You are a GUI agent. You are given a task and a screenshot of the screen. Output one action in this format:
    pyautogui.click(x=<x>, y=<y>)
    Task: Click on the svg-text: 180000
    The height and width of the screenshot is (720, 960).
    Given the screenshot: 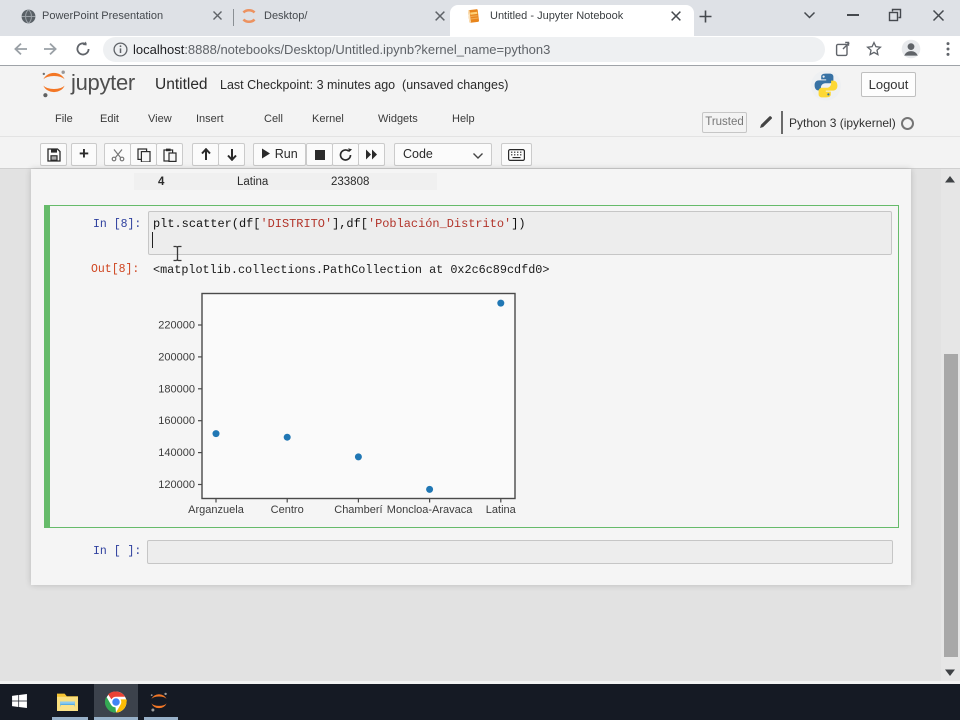 What is the action you would take?
    pyautogui.click(x=176, y=389)
    